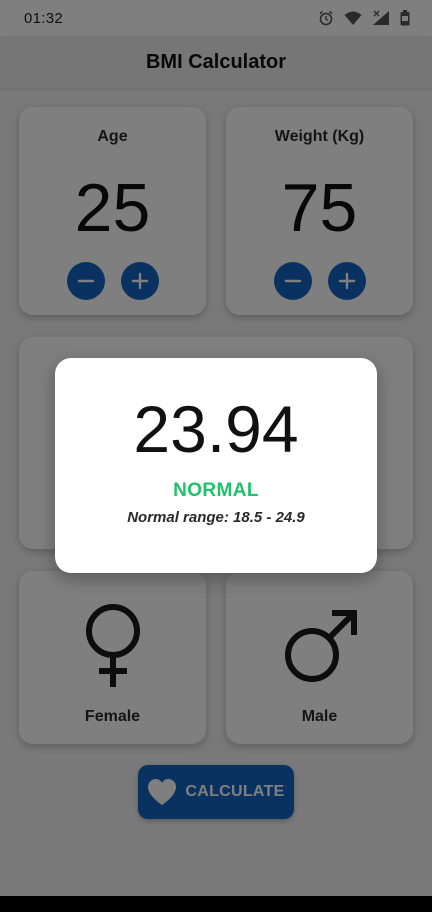 The height and width of the screenshot is (912, 432). What do you see at coordinates (216, 490) in the screenshot?
I see `bmi-category: NORMAL` at bounding box center [216, 490].